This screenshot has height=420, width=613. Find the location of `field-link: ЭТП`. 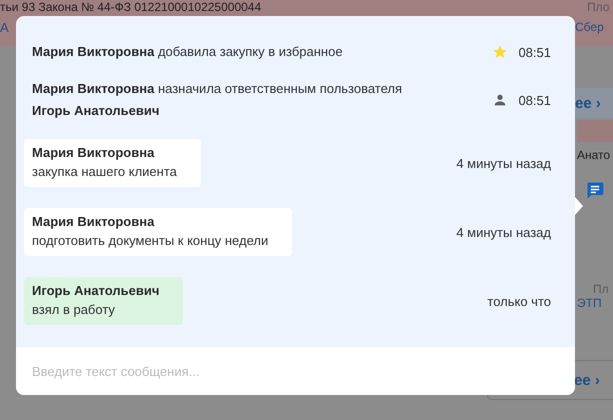

field-link: ЭТП is located at coordinates (589, 303).